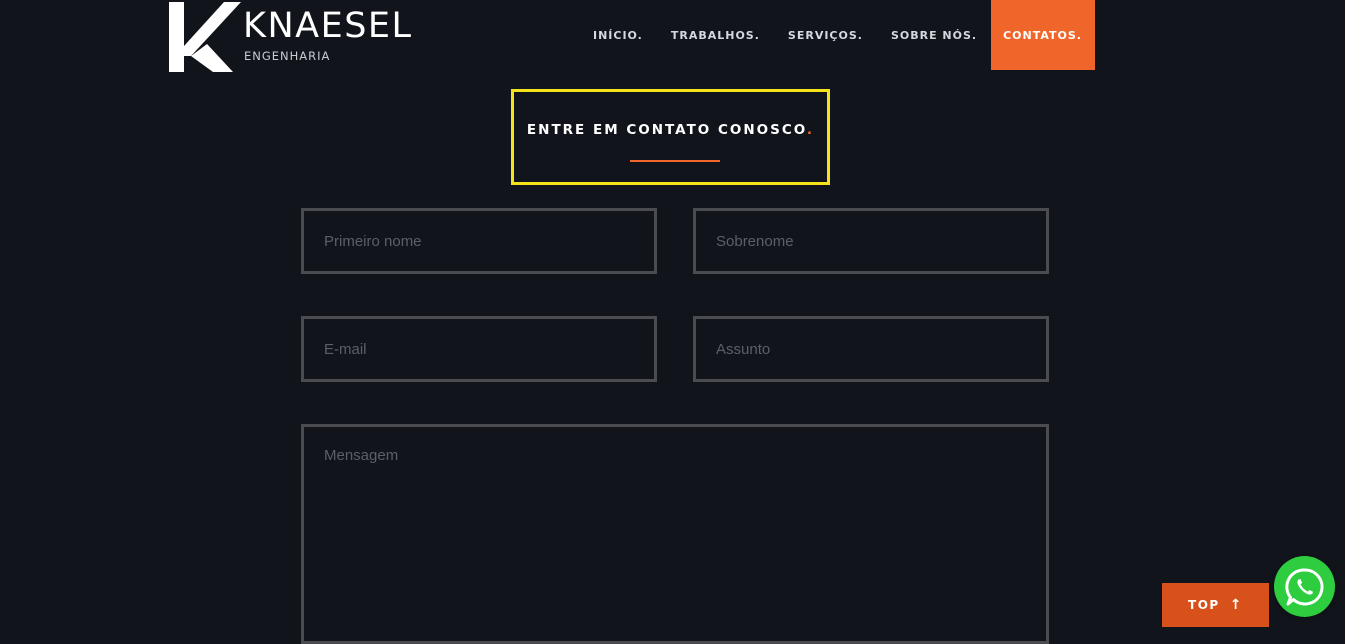 This screenshot has height=644, width=1345. What do you see at coordinates (1236, 605) in the screenshot?
I see `arrow-up-icon: ↑` at bounding box center [1236, 605].